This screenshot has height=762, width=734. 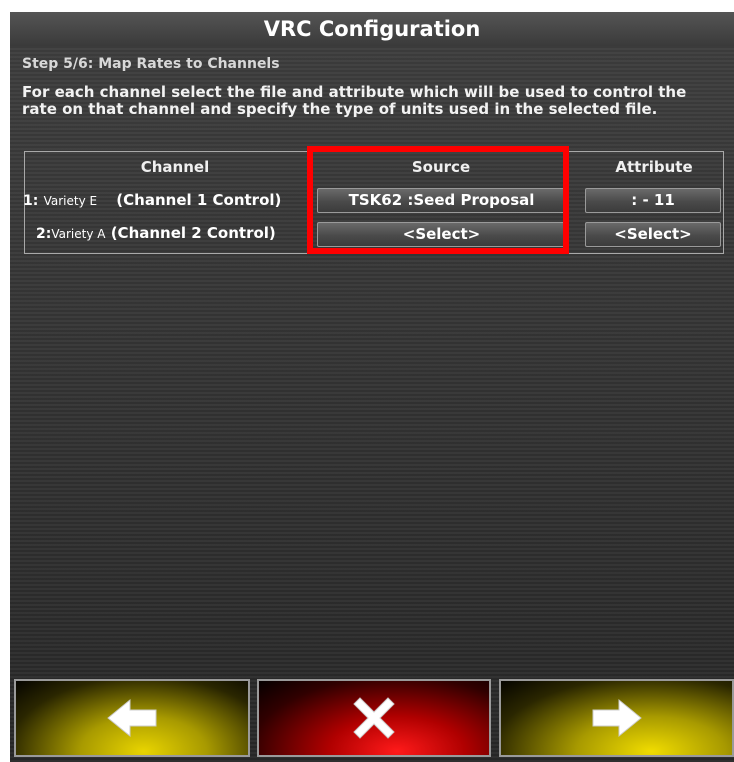 I want to click on close-x-icon, so click(x=374, y=718).